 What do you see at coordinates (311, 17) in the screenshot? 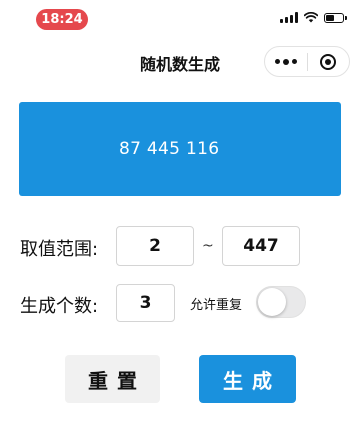
I see `wifi-icon` at bounding box center [311, 17].